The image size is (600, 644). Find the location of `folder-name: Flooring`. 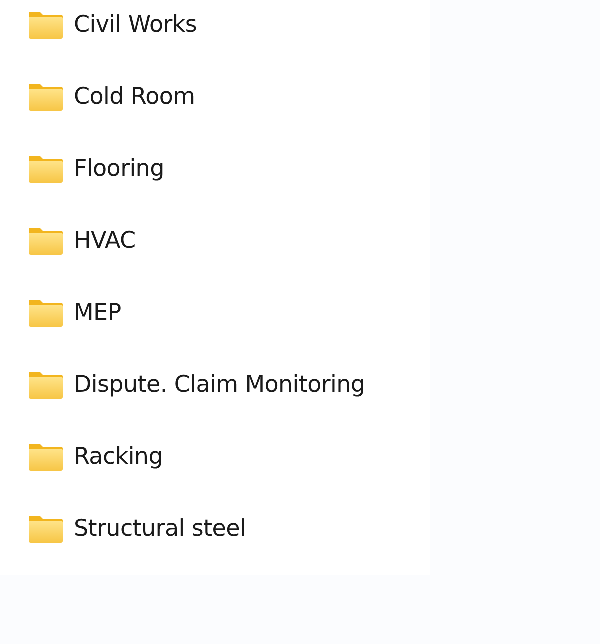

folder-name: Flooring is located at coordinates (119, 169).